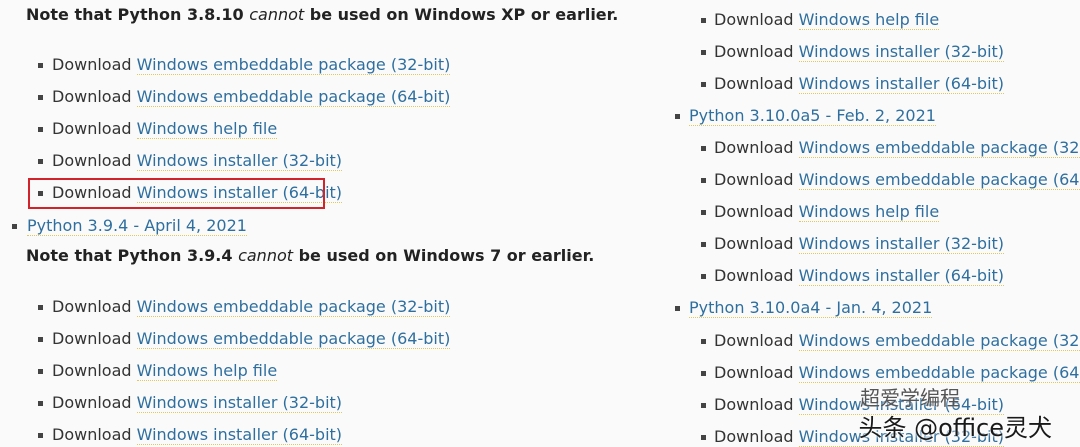 The image size is (1080, 447). What do you see at coordinates (138, 14) in the screenshot?
I see `note-text: Note that Python 3.8.10` at bounding box center [138, 14].